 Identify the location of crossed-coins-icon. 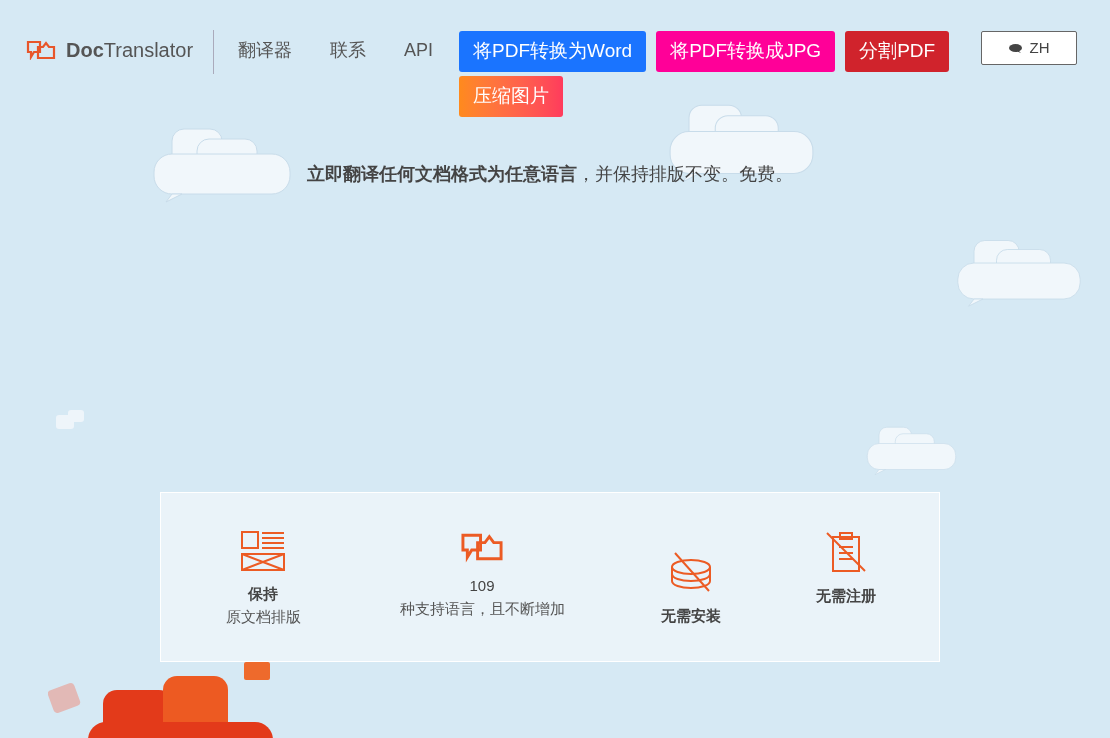
(691, 572).